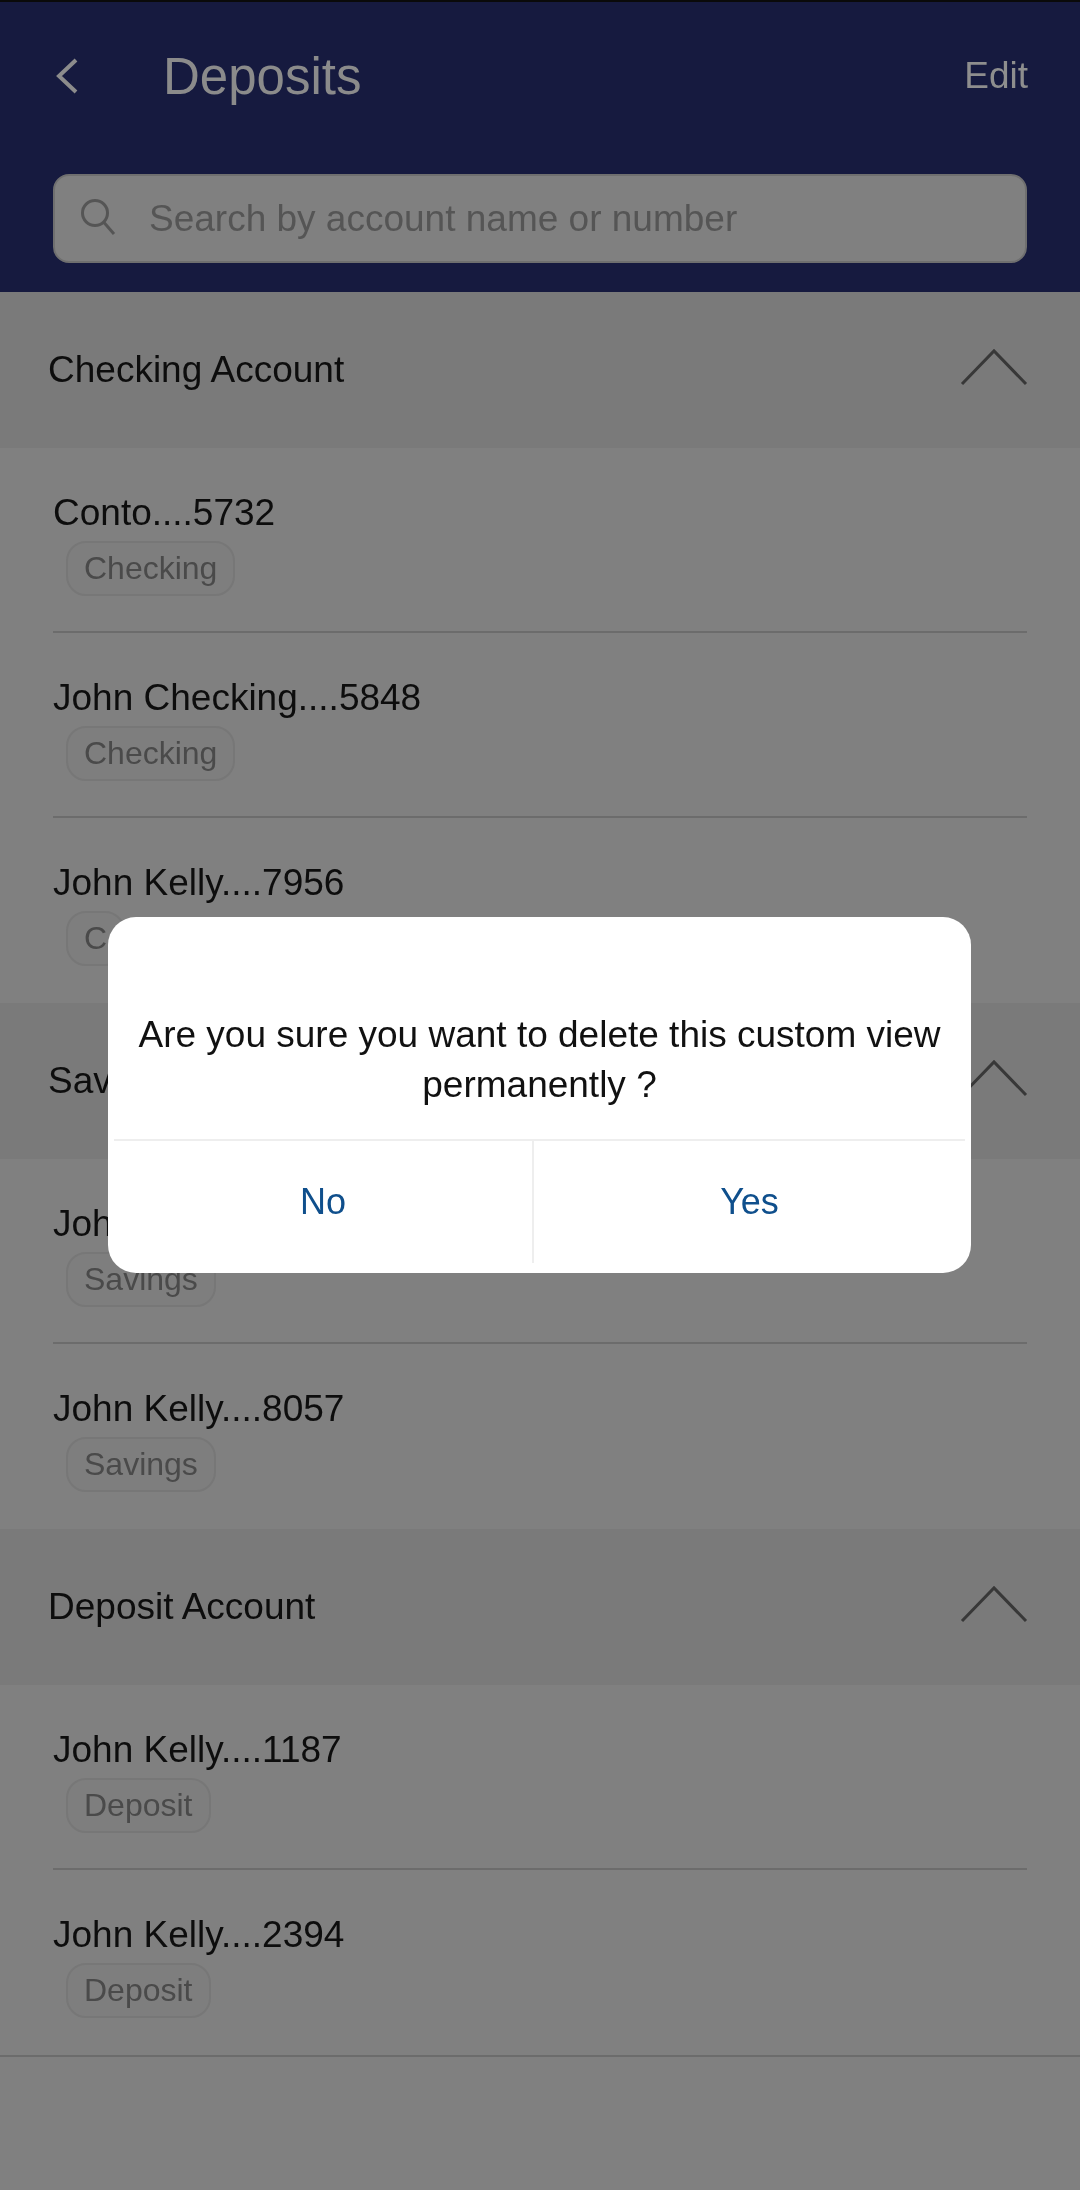  I want to click on section-header: Checking Account, so click(540, 370).